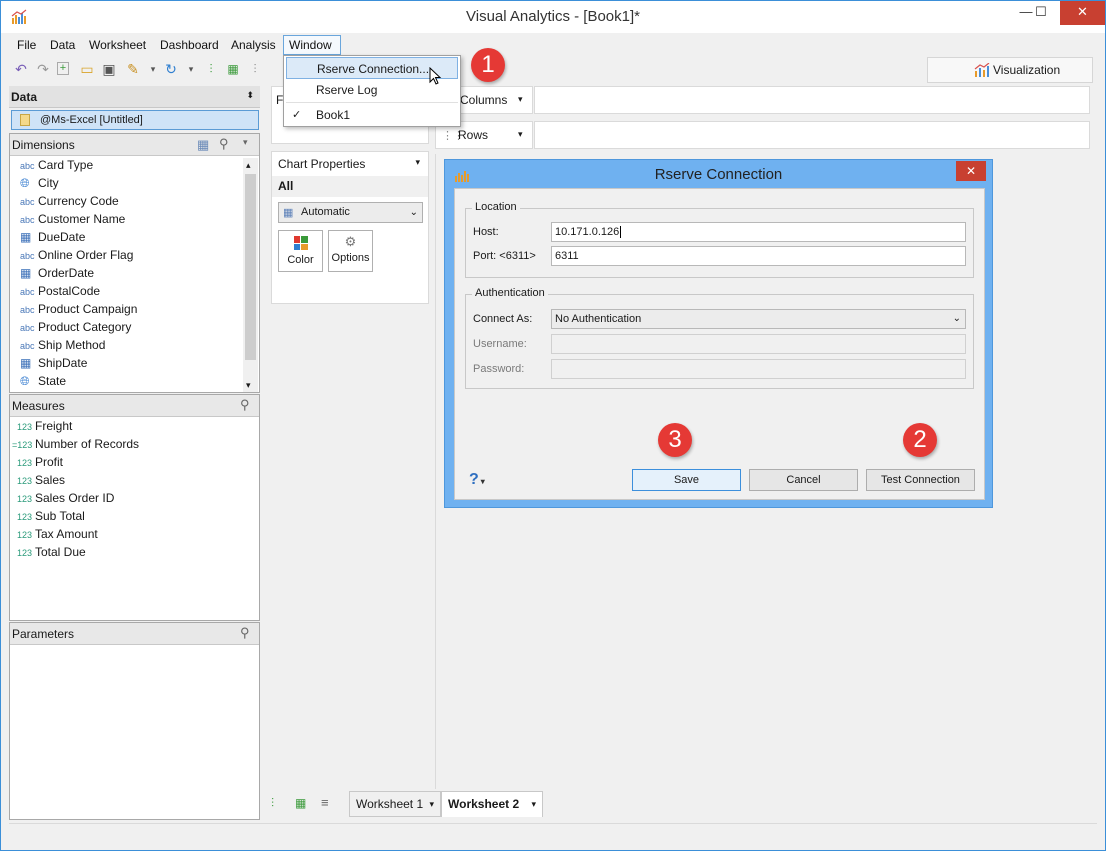 This screenshot has height=851, width=1106. What do you see at coordinates (372, 115) in the screenshot?
I see `menu-item-book1: ✓ Book1` at bounding box center [372, 115].